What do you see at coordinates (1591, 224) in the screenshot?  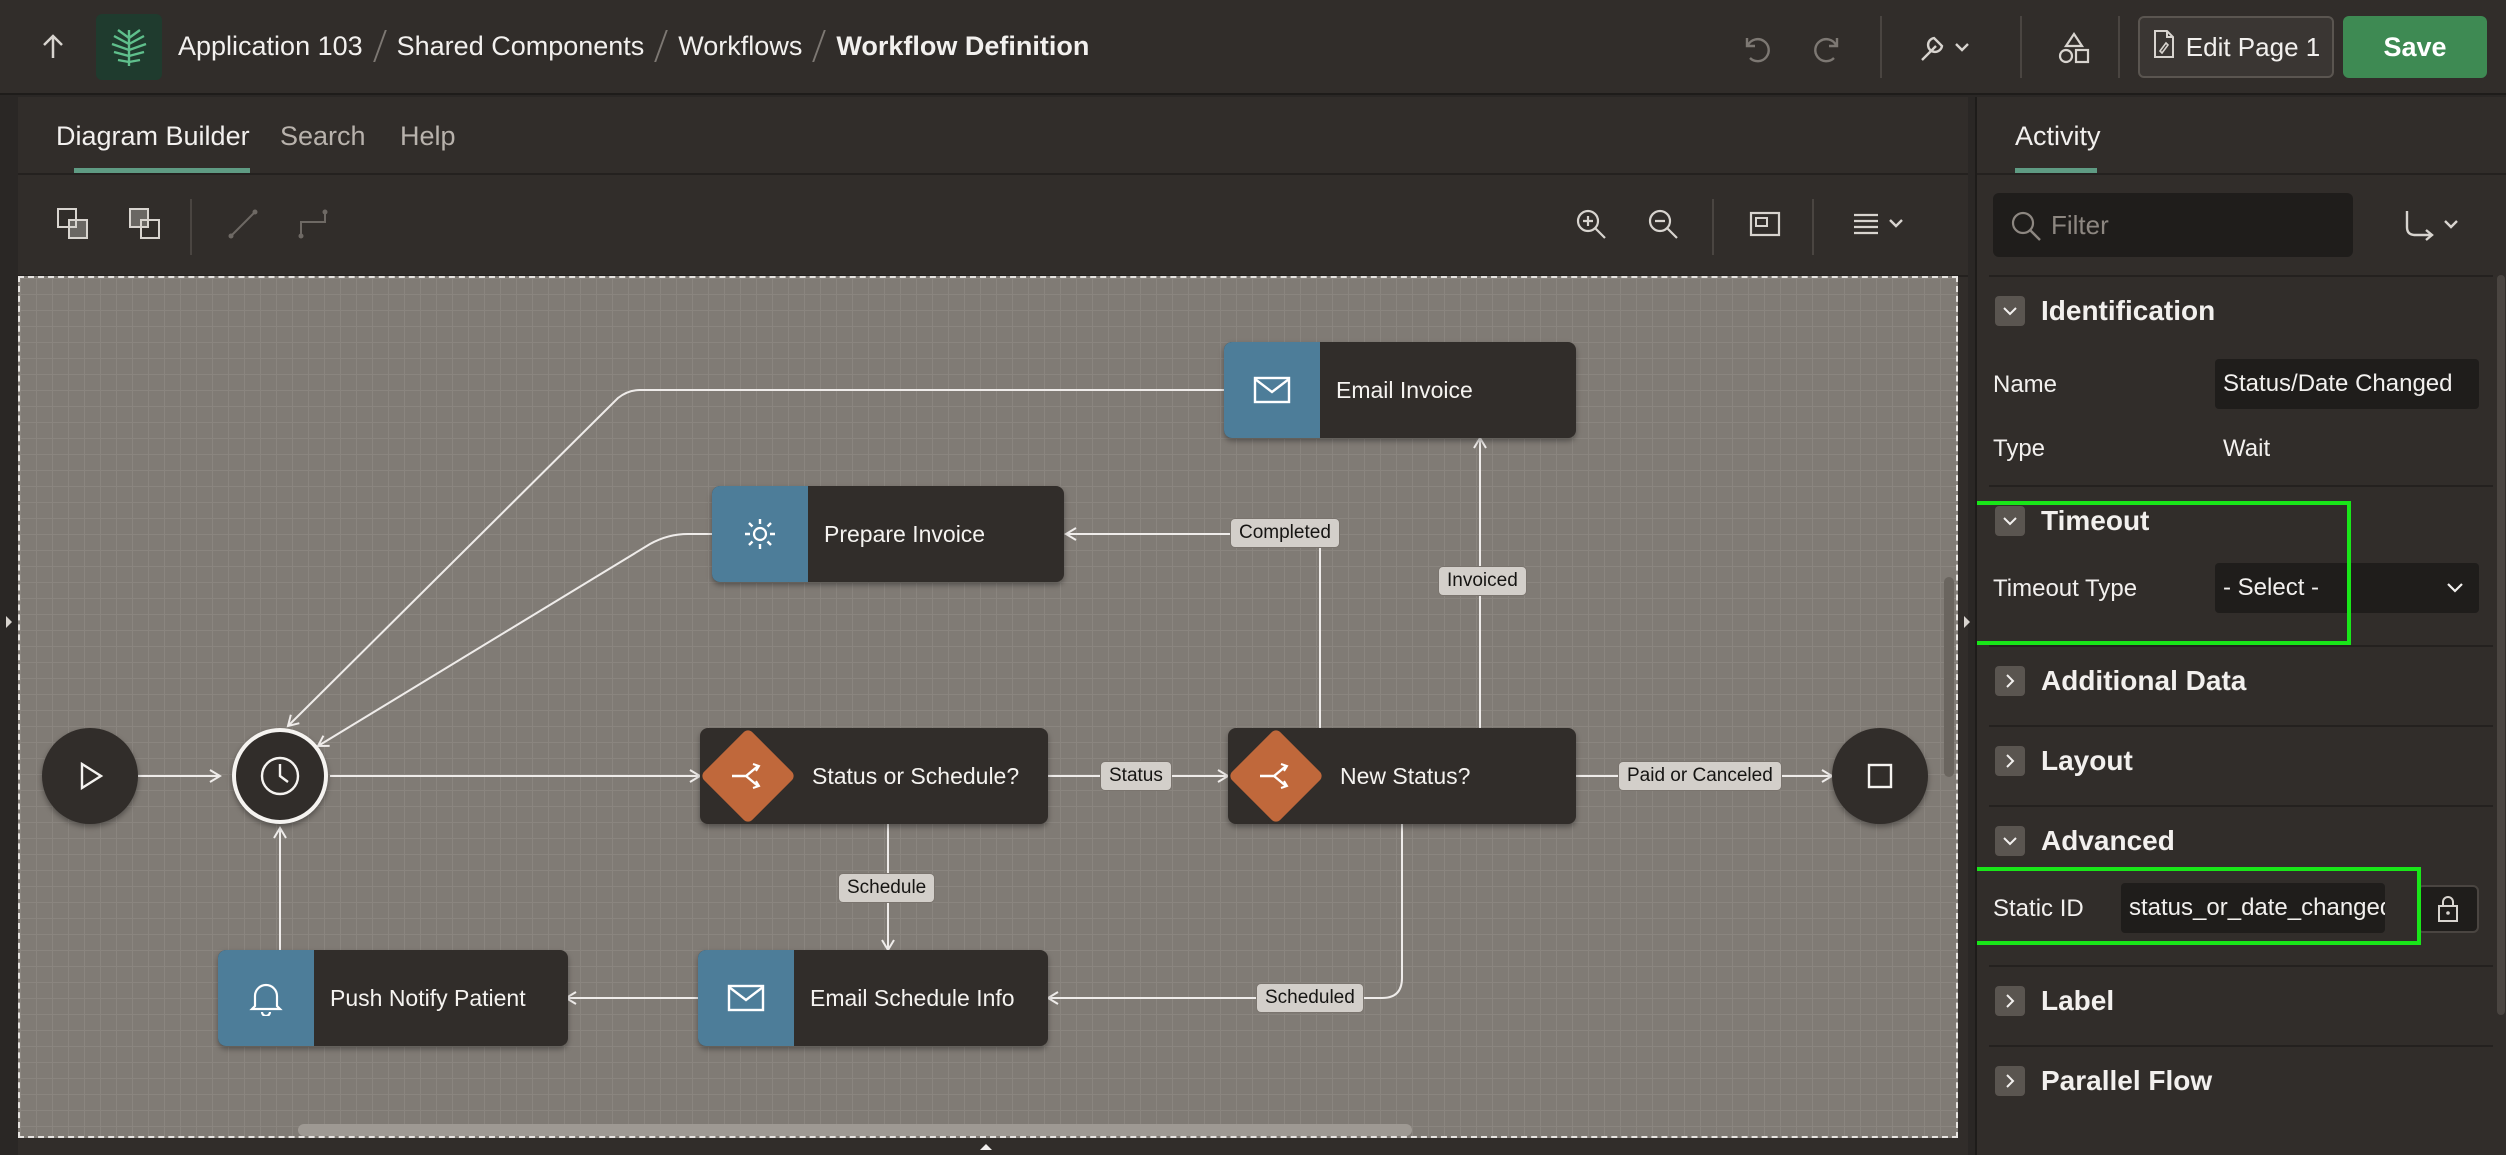 I see `zoom-in-icon` at bounding box center [1591, 224].